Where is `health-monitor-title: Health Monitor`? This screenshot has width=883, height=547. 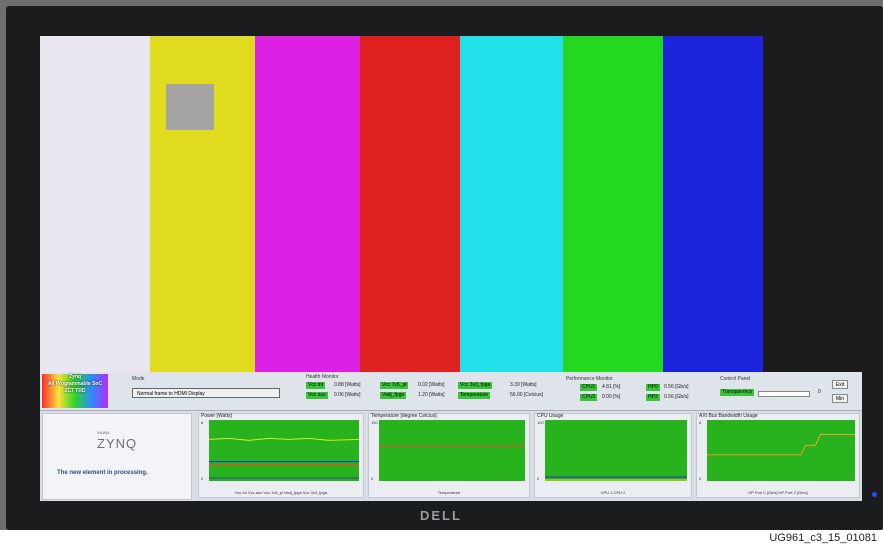
health-monitor-title: Health Monitor is located at coordinates (322, 377).